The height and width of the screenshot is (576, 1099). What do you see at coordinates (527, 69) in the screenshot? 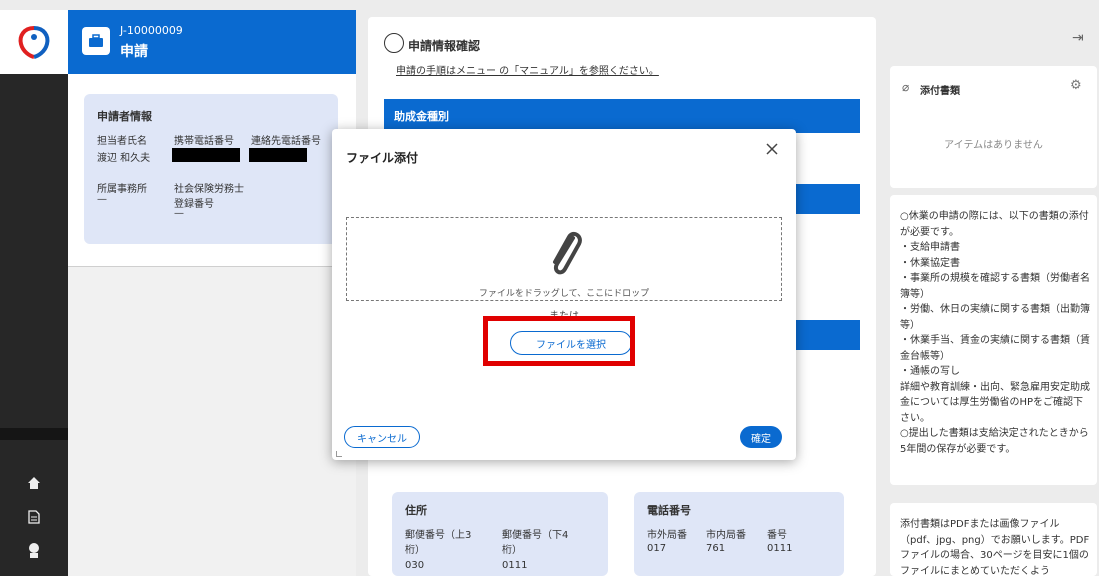
I see `manual-link: 申請の手順はメニュー の「マニュアル」を参照ください。` at bounding box center [527, 69].